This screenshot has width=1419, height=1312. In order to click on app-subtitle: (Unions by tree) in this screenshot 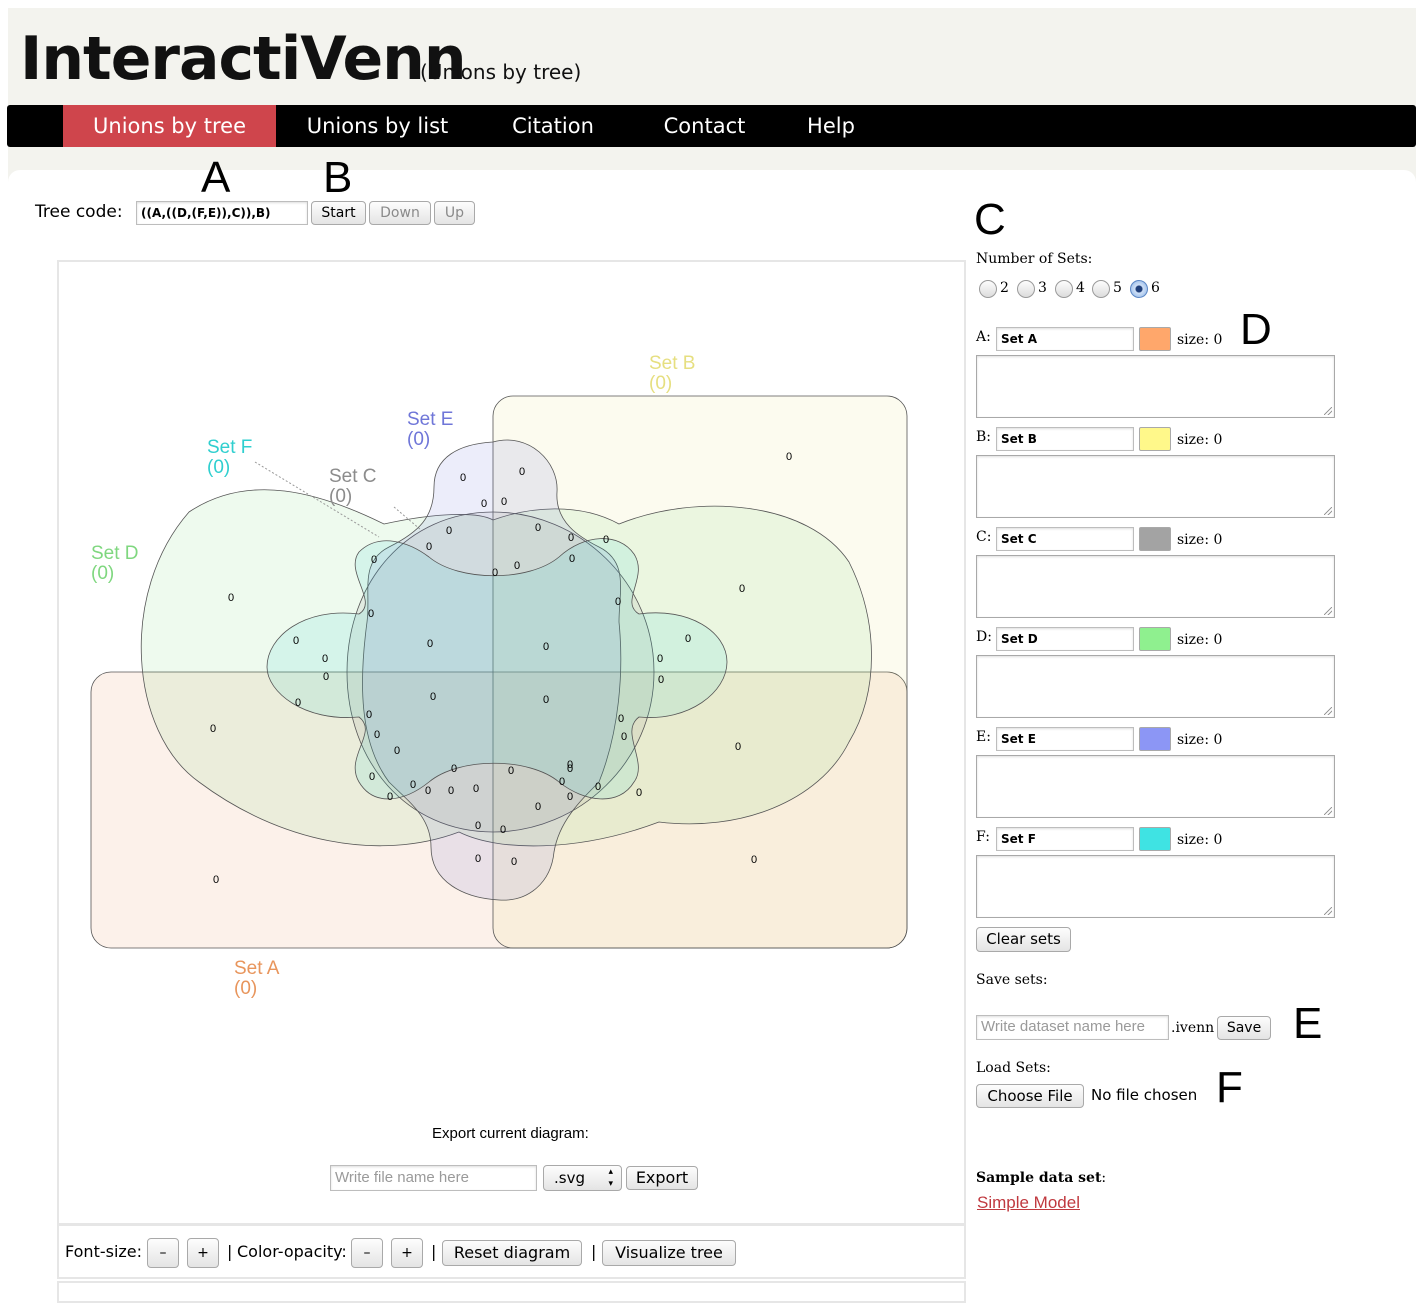, I will do `click(501, 72)`.